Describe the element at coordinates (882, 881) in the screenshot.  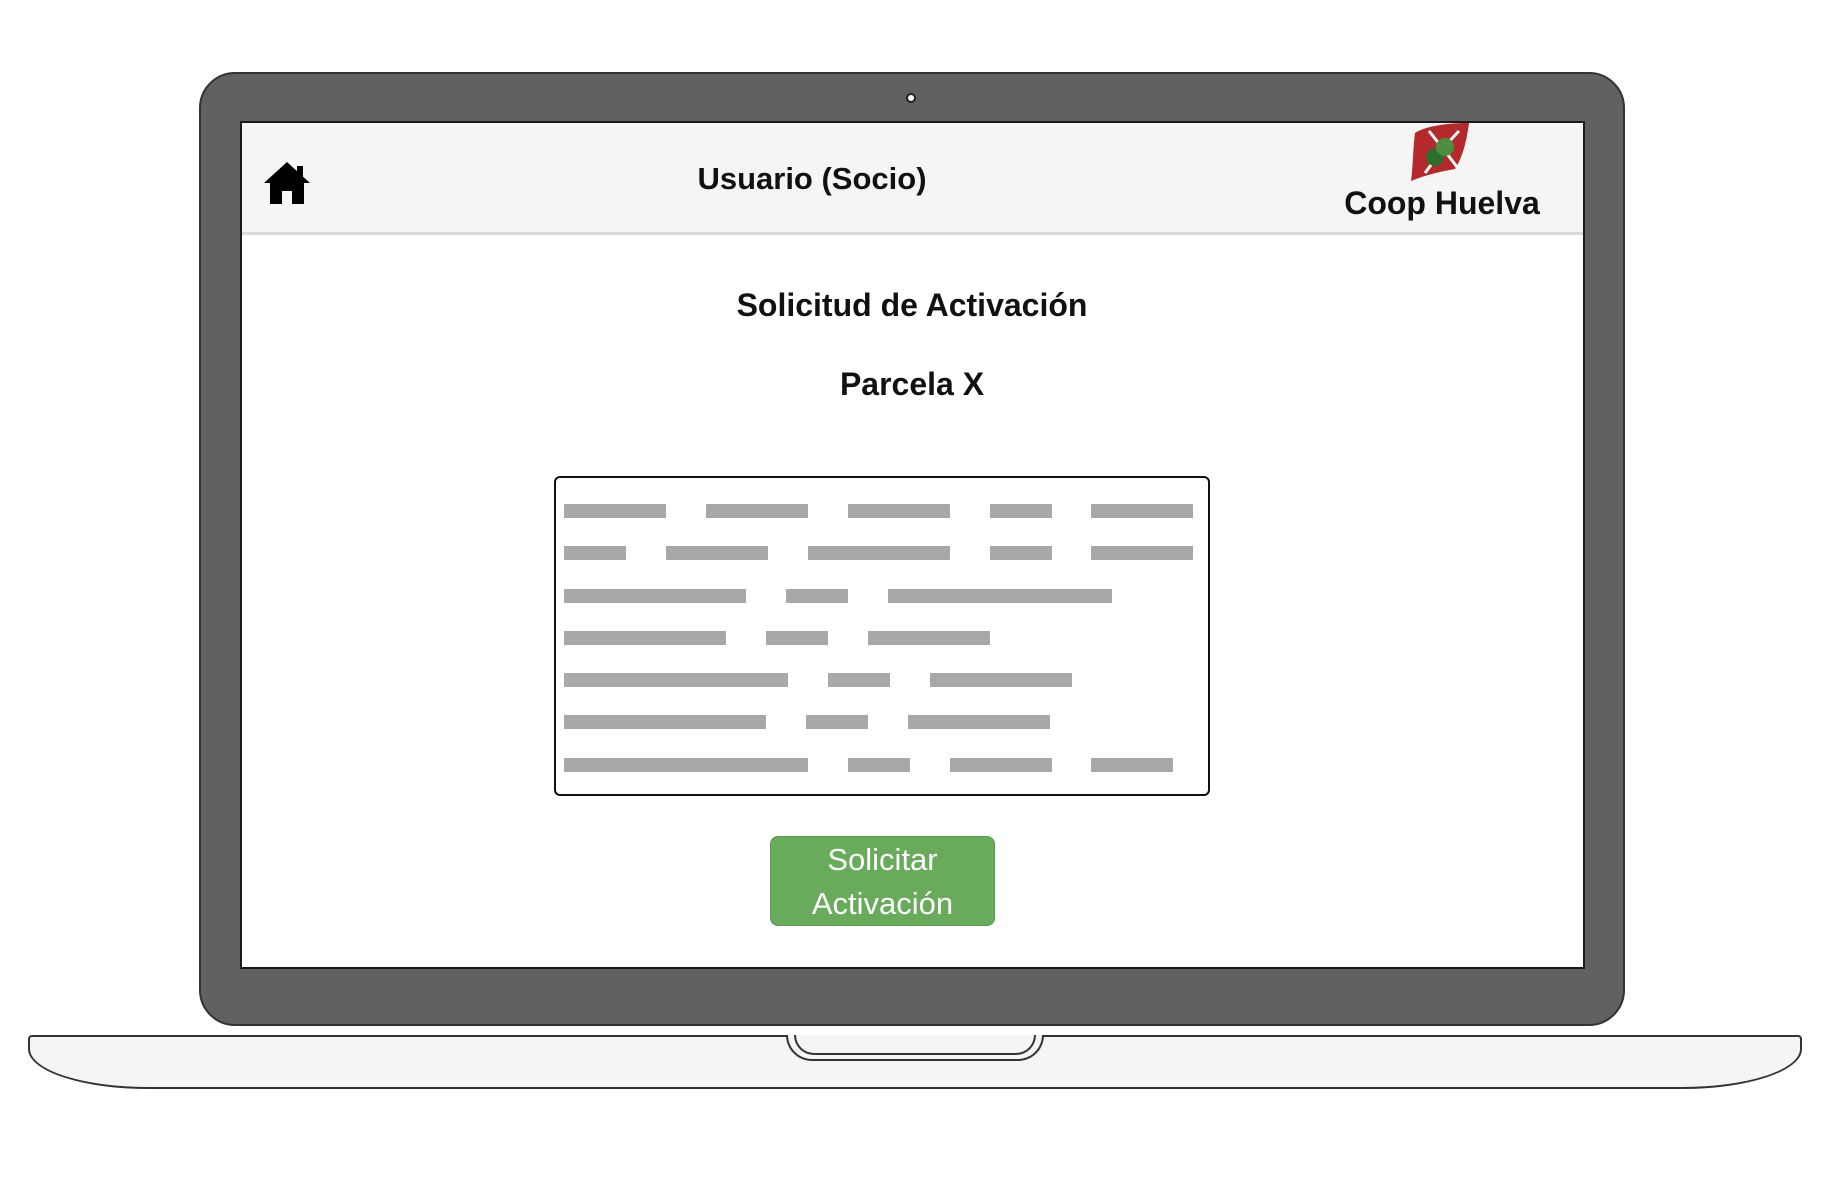
I see `request-activation-button: Solicitar Activación` at that location.